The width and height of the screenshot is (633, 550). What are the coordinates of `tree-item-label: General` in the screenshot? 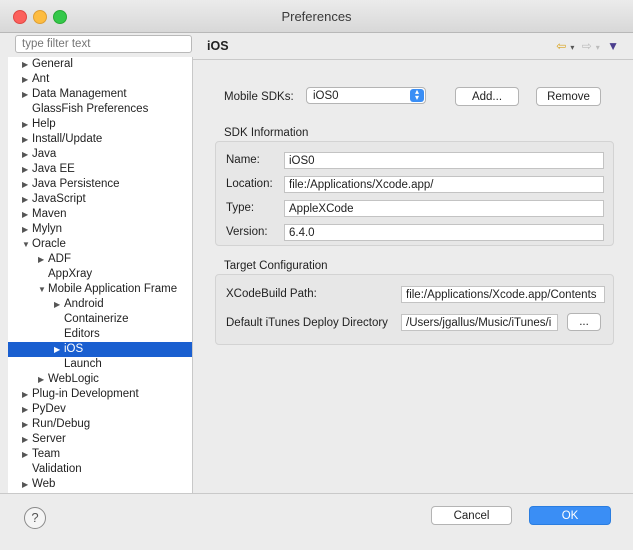 It's located at (52, 64).